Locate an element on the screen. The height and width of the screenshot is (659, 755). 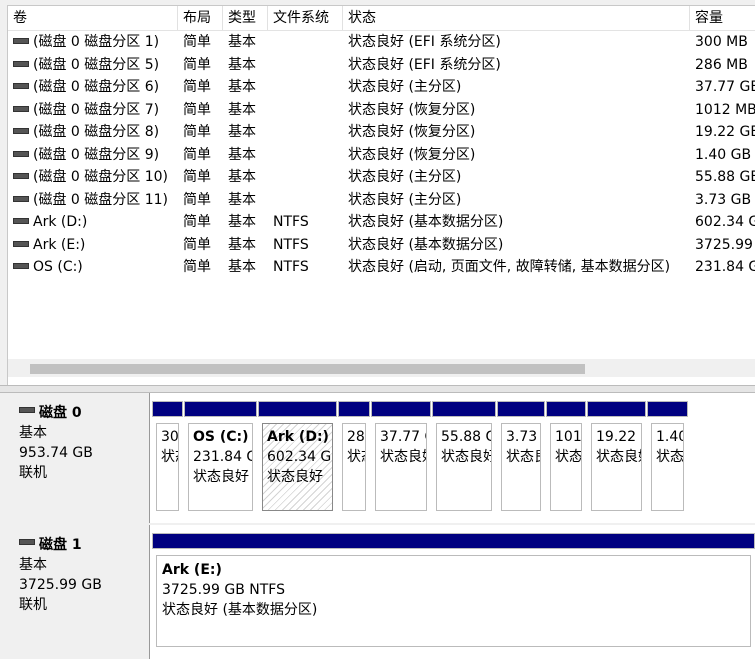
col-layout: 布局 is located at coordinates (200, 18).